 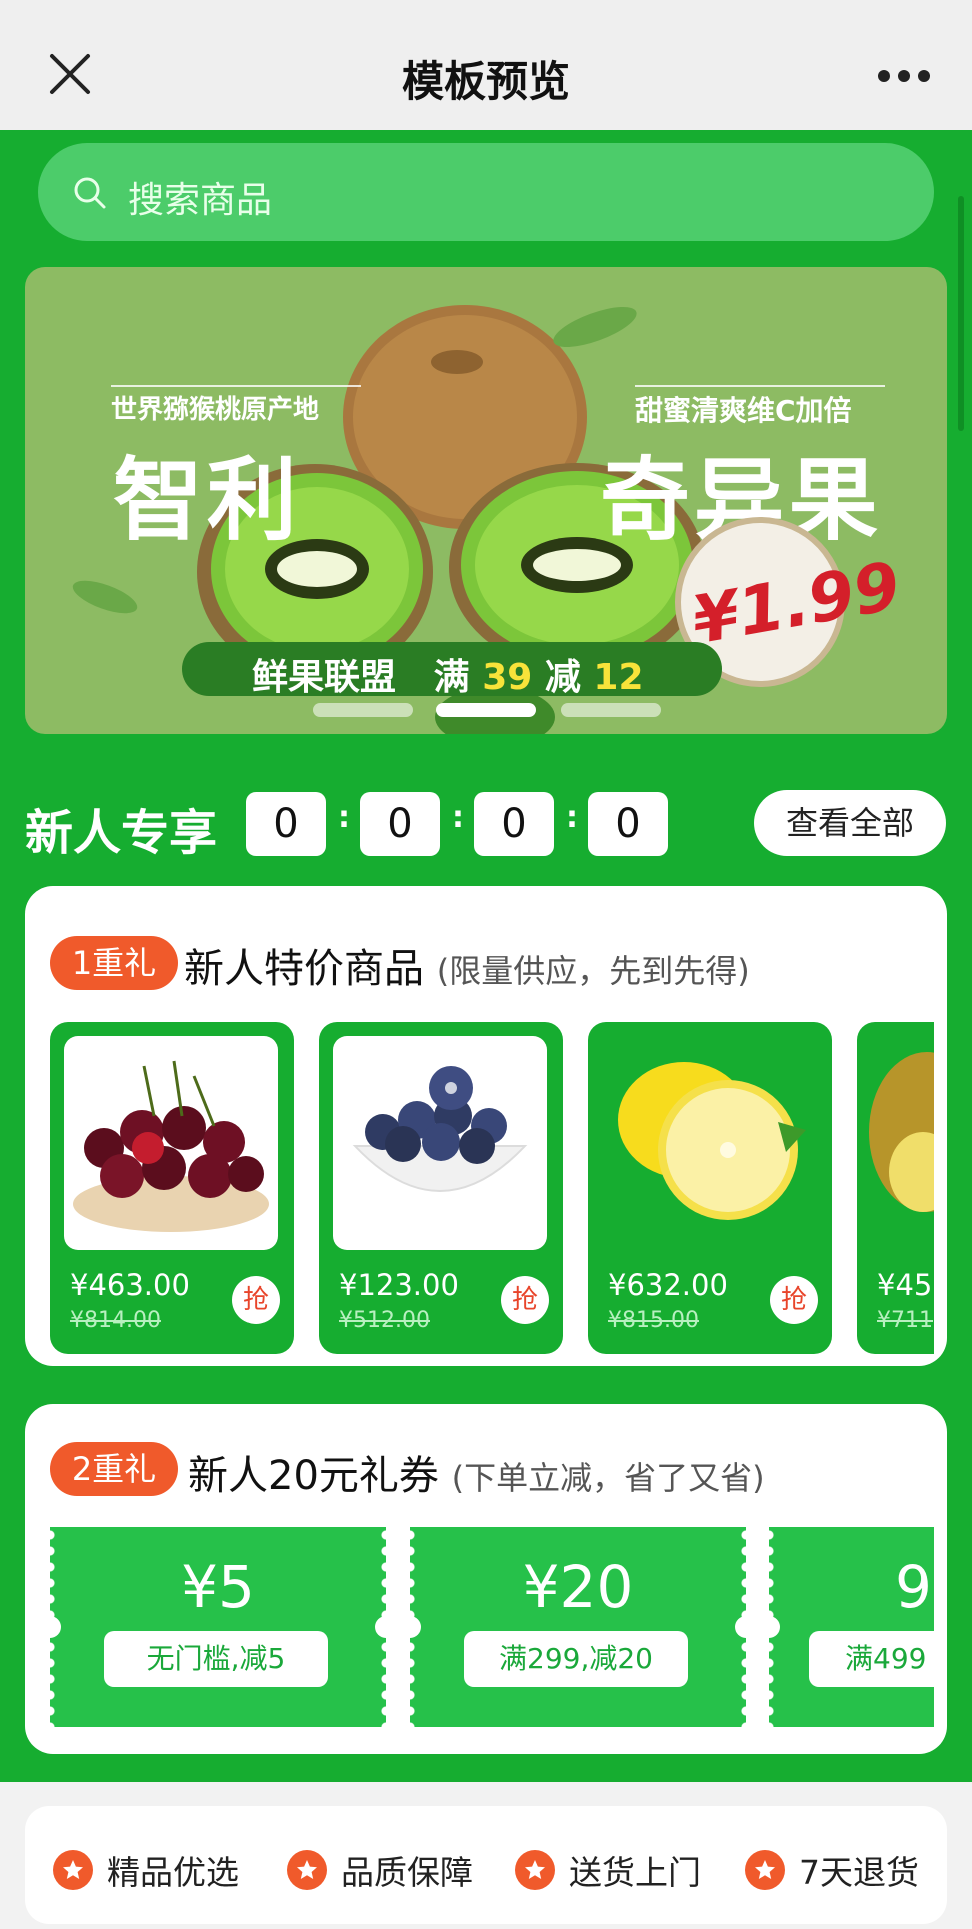 I want to click on product-card: ¥463.00 ¥814.00 抢, so click(x=172, y=1188).